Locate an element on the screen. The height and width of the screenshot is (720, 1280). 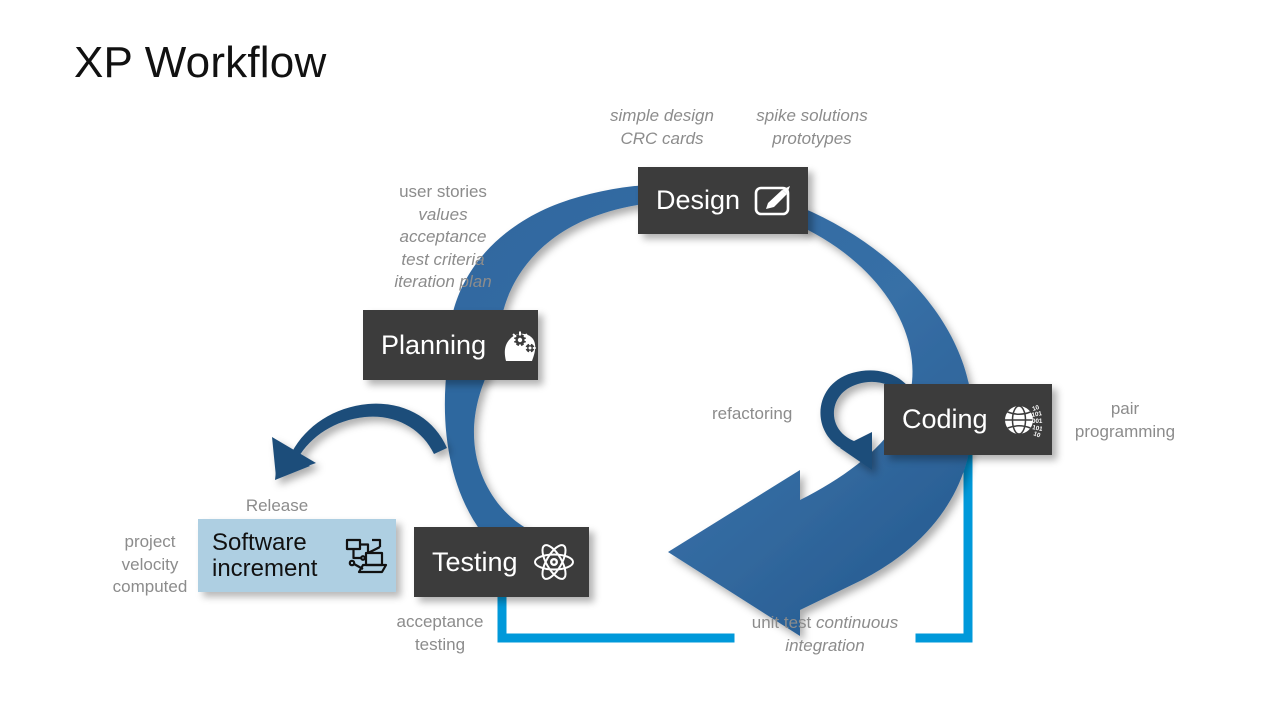
stage-box-planning: Planning is located at coordinates (450, 345).